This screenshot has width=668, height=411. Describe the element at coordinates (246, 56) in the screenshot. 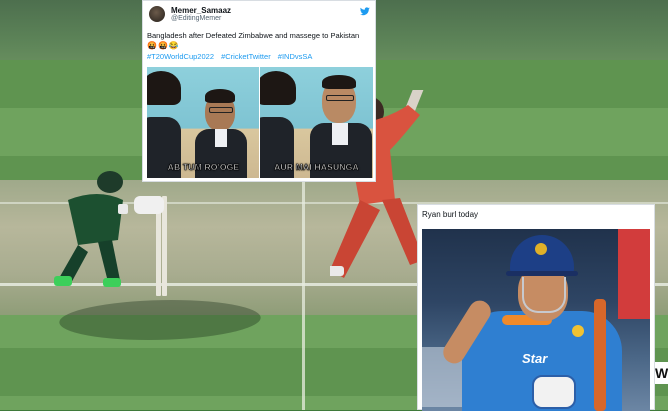

I see `hashtag-link: #CricketTwitter` at that location.